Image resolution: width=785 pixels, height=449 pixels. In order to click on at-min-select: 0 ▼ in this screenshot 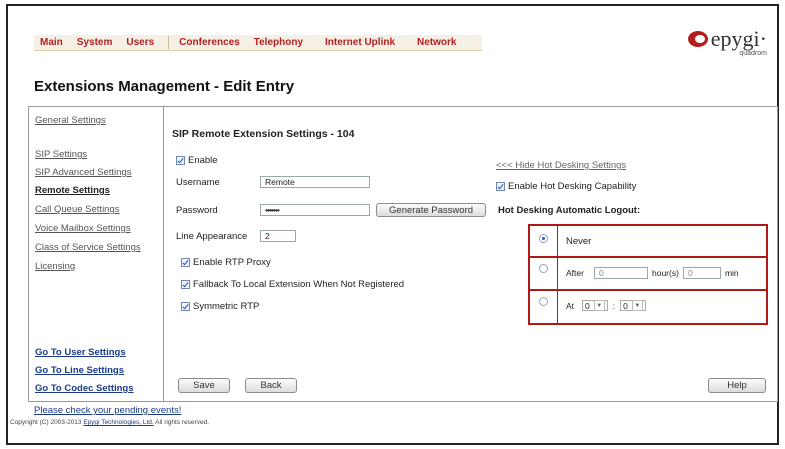, I will do `click(633, 305)`.